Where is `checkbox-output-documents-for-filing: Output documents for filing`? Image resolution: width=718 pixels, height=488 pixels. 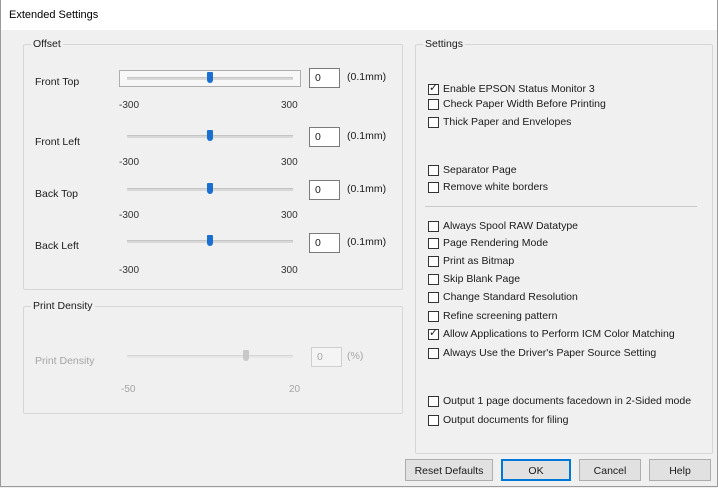
checkbox-output-documents-for-filing: Output documents for filing is located at coordinates (498, 420).